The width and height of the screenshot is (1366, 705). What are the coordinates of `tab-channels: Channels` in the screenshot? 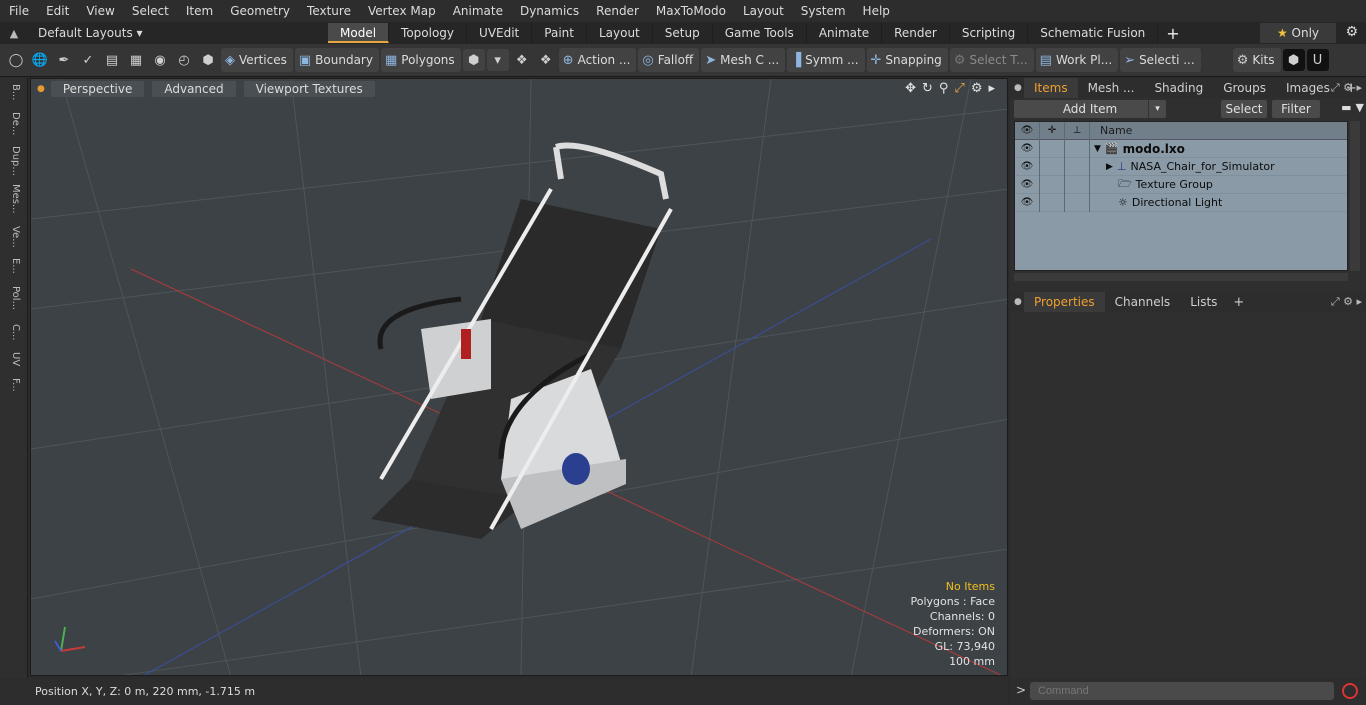 It's located at (1143, 302).